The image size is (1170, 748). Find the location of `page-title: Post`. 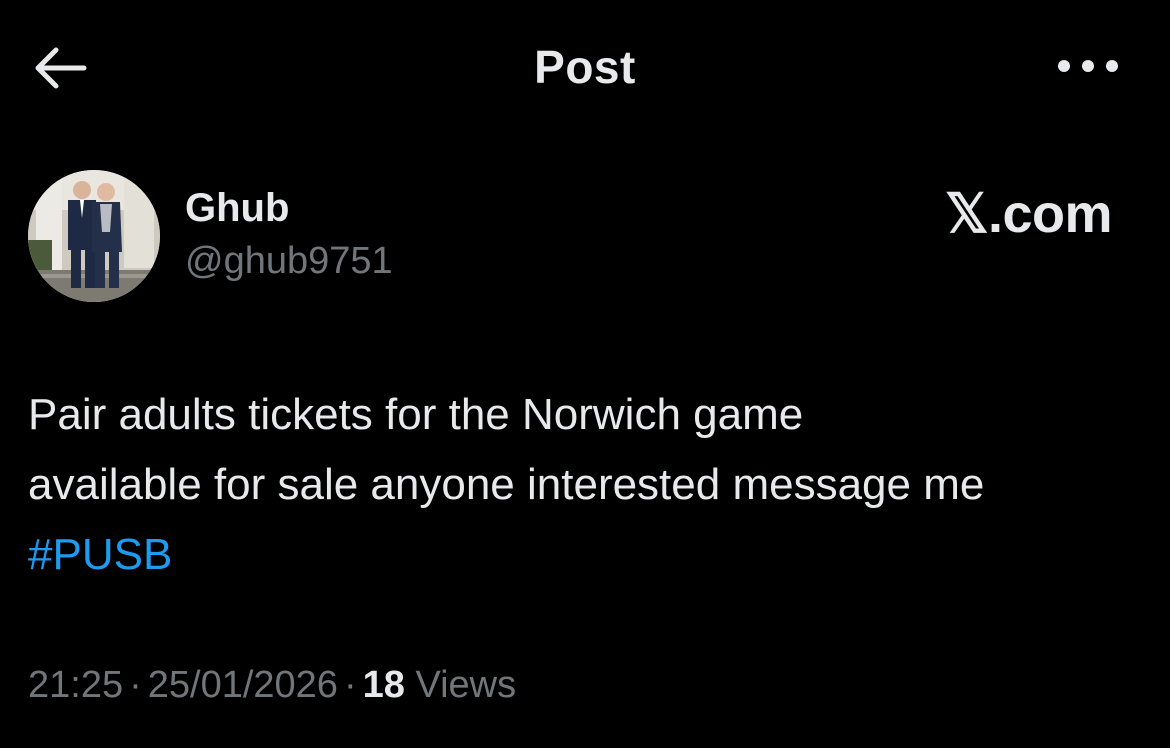

page-title: Post is located at coordinates (585, 67).